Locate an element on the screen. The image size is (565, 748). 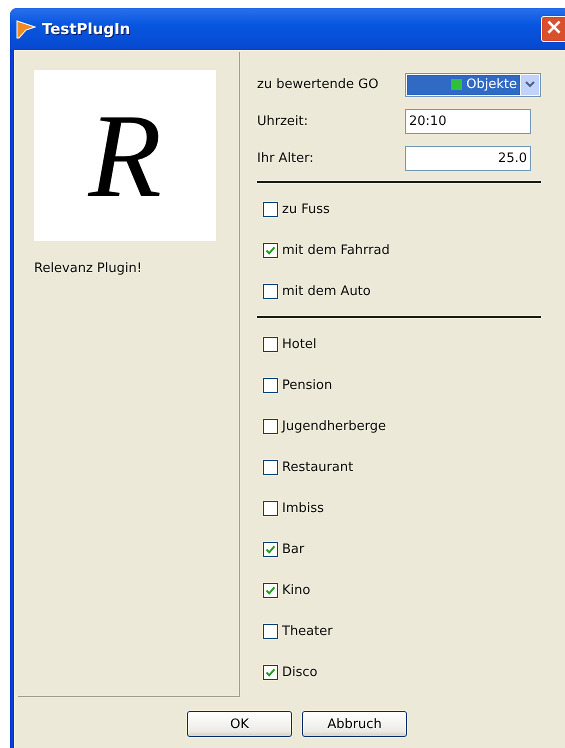
checkbox-label: Kino is located at coordinates (296, 590).